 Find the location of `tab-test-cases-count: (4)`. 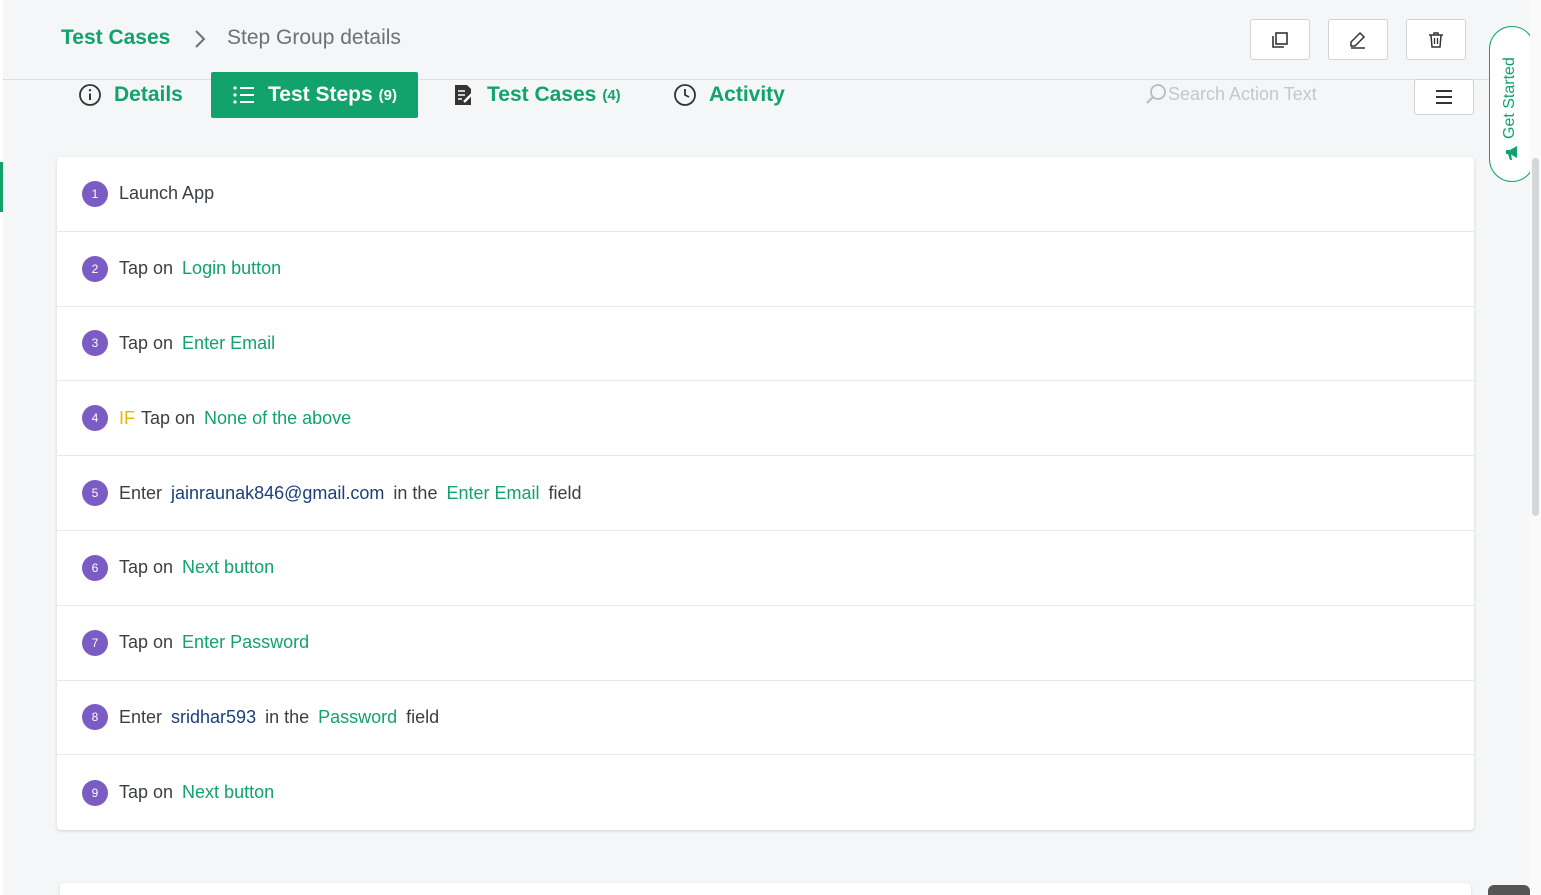

tab-test-cases-count: (4) is located at coordinates (611, 95).